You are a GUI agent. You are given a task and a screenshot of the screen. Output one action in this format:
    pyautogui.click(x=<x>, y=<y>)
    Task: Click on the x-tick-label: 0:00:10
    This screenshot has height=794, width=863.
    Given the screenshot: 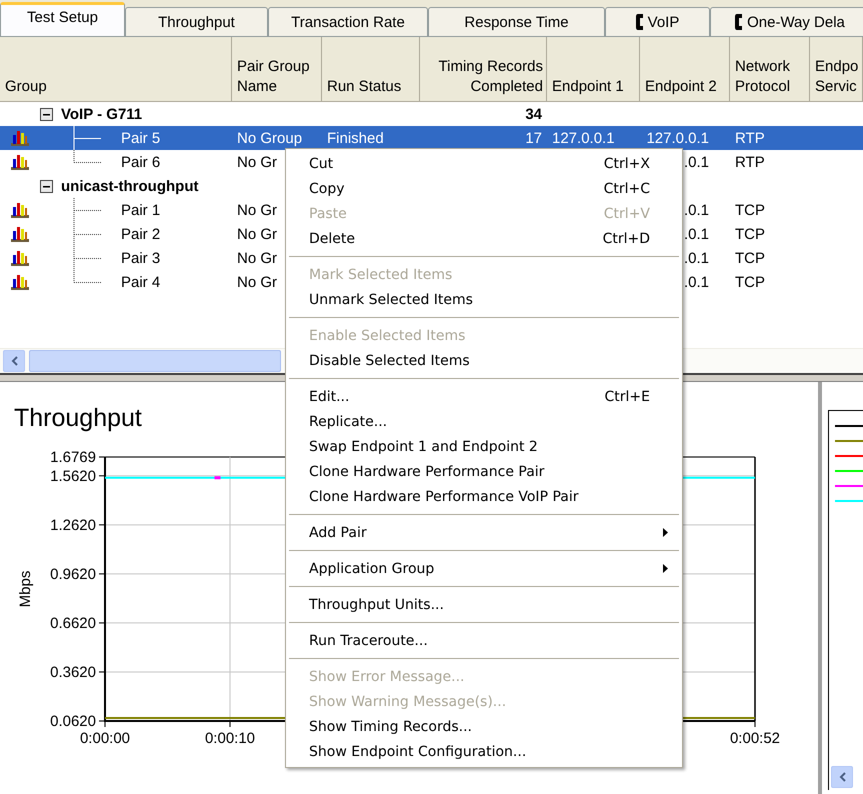 What is the action you would take?
    pyautogui.click(x=230, y=738)
    